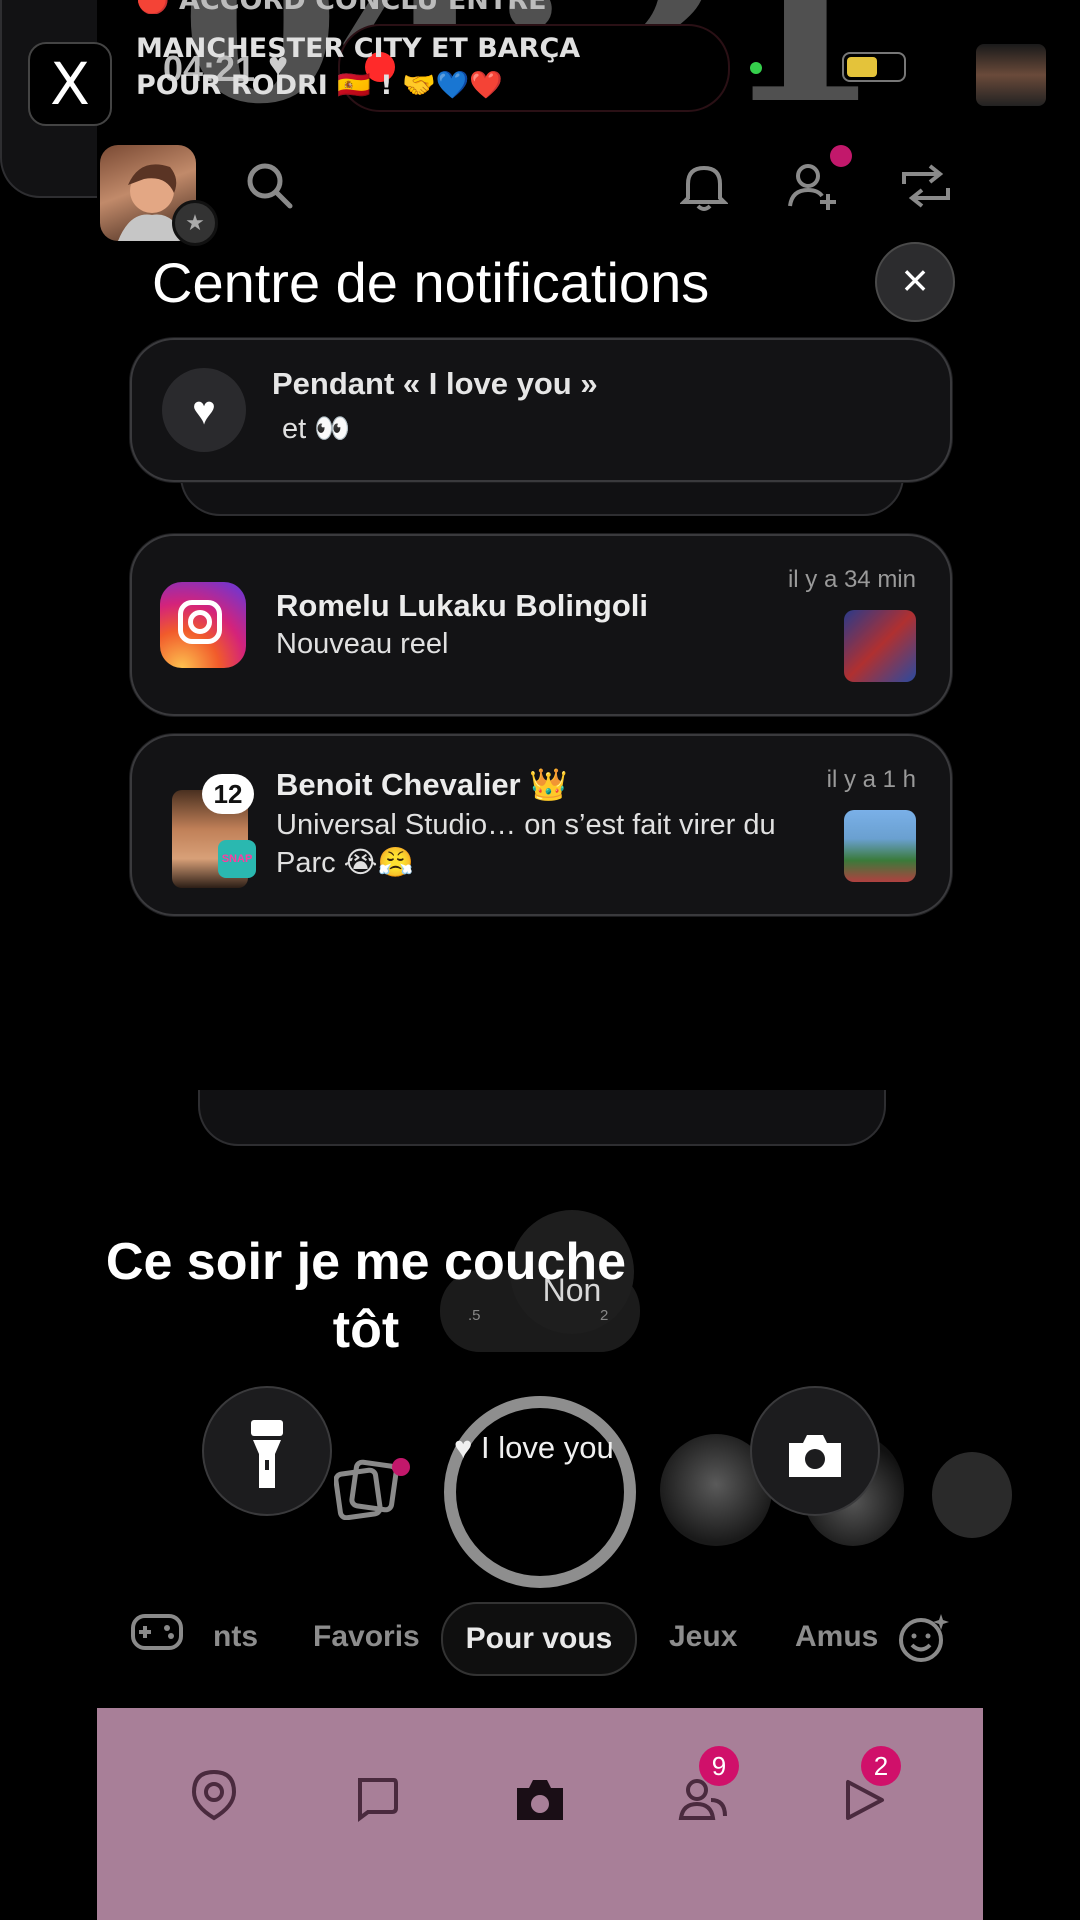  I want to click on lens-thumbnail, so click(972, 1495).